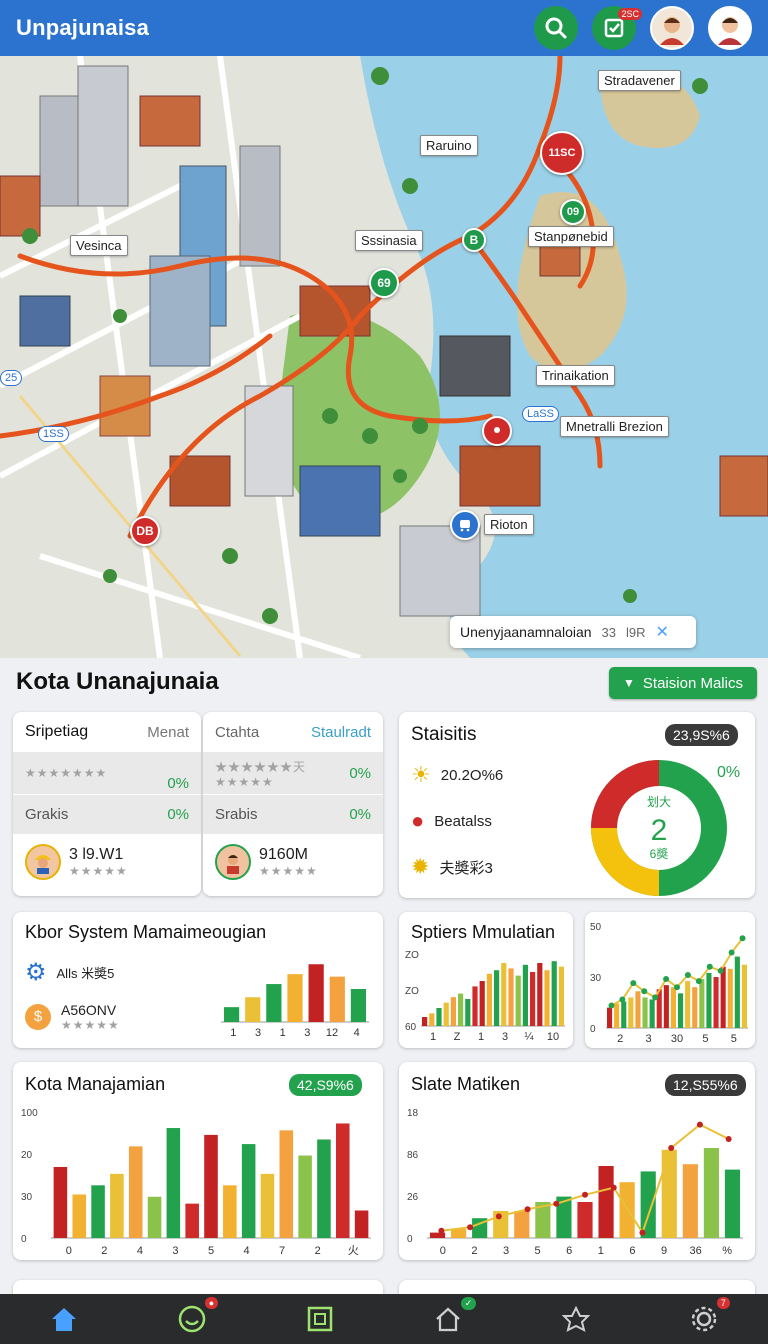 The height and width of the screenshot is (1344, 768). What do you see at coordinates (659, 853) in the screenshot?
I see `donut-label-bottom: 6奬` at bounding box center [659, 853].